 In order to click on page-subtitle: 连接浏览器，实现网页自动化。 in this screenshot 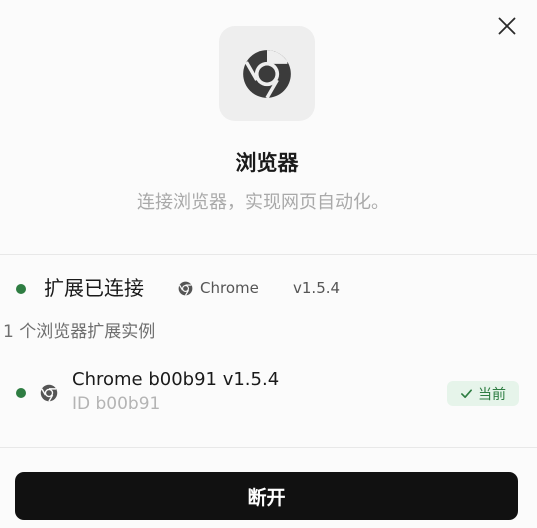, I will do `click(263, 202)`.